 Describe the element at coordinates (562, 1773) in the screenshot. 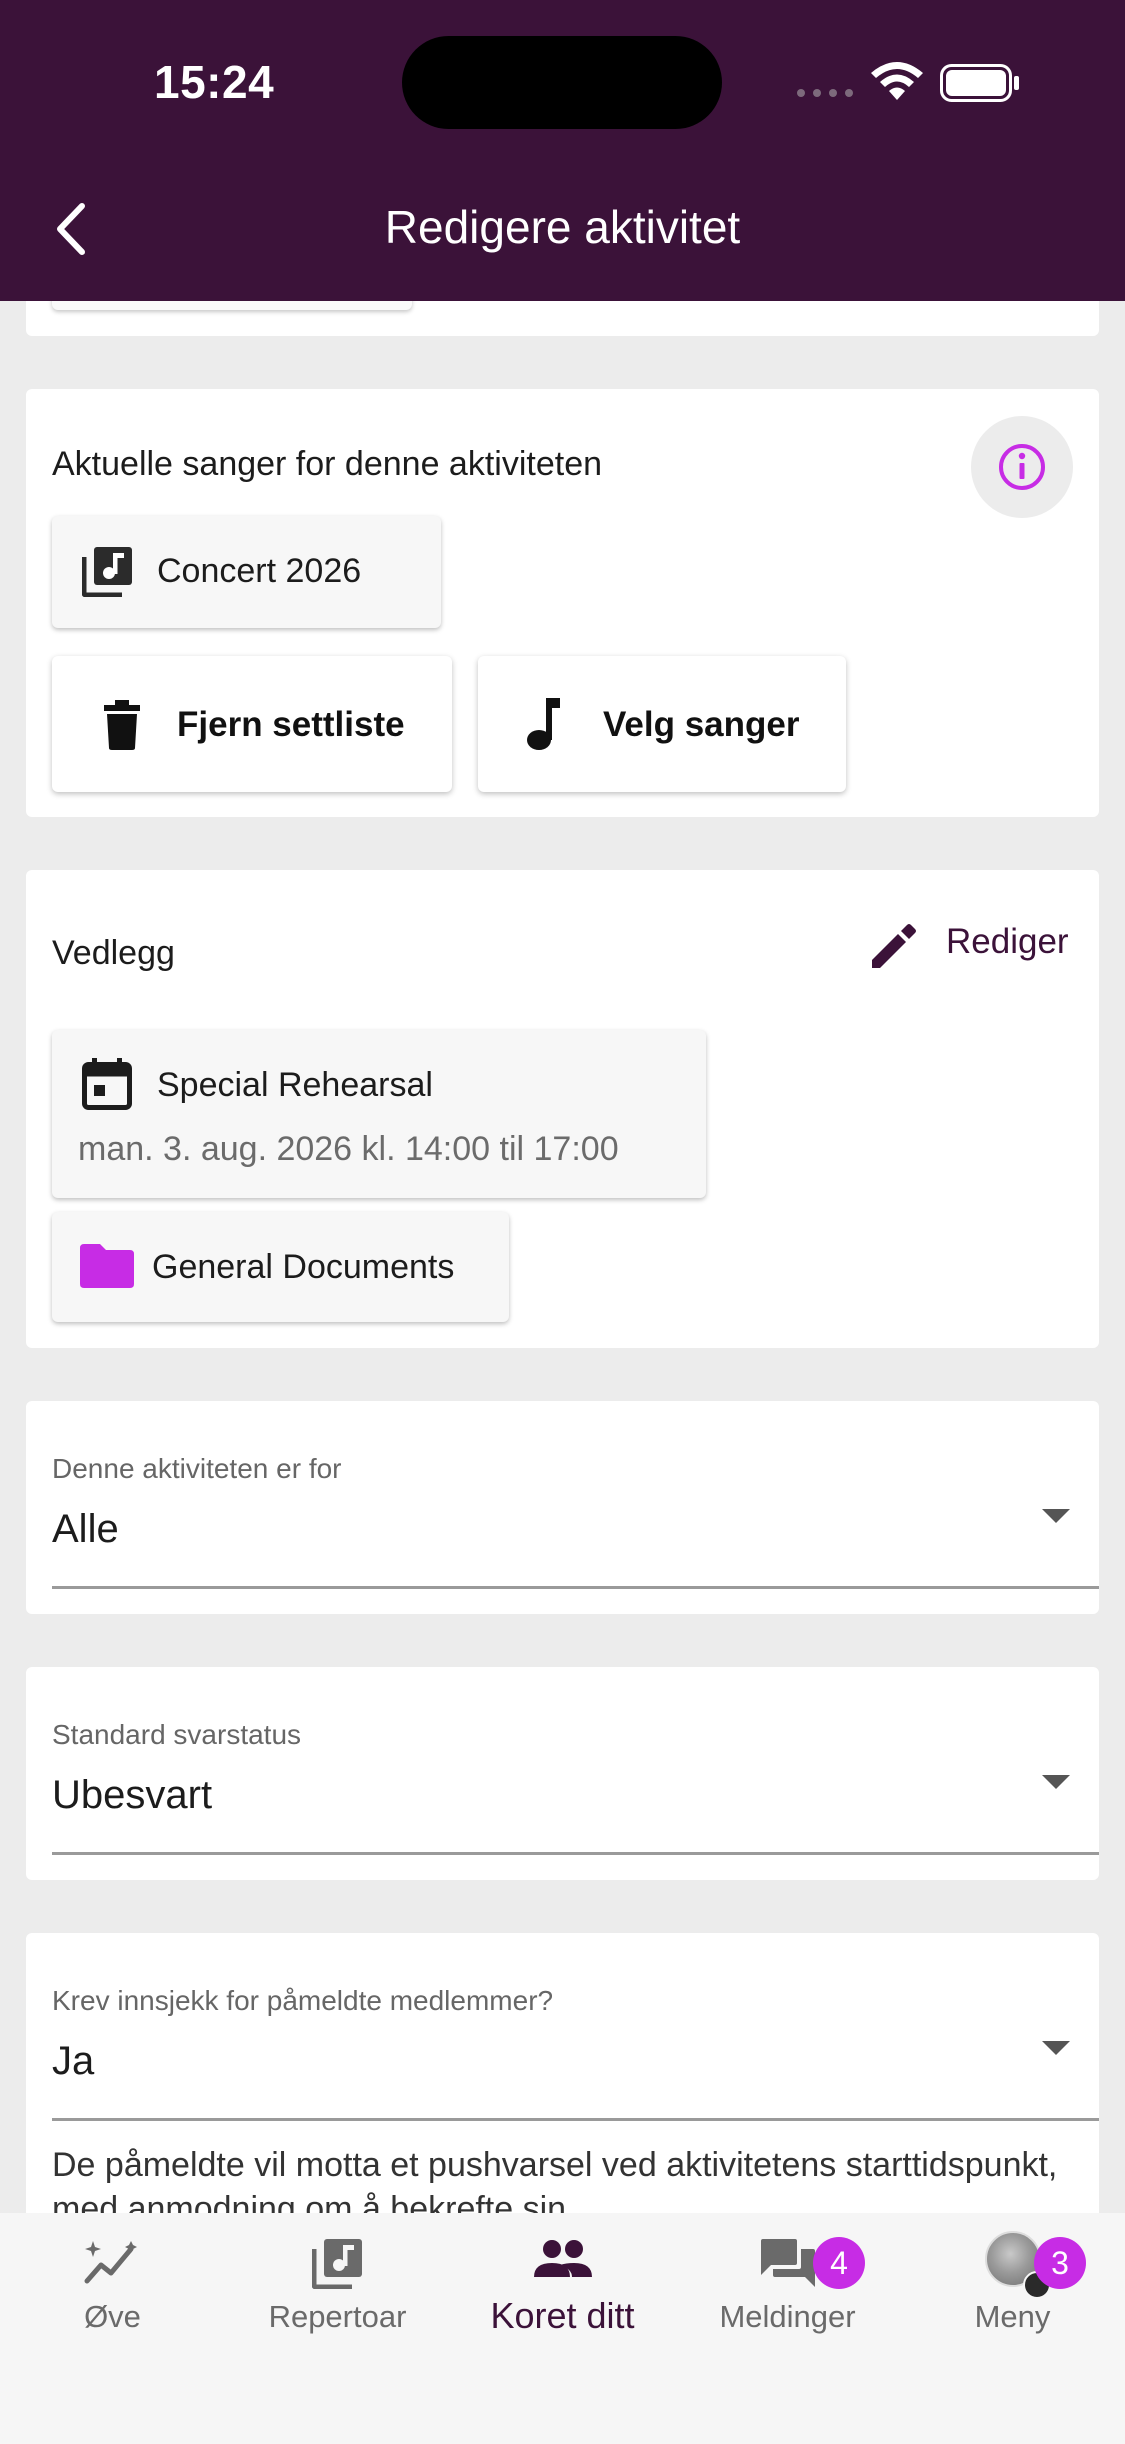

I see `default-status-select-card: Standard svarstatus Ubesvart` at that location.